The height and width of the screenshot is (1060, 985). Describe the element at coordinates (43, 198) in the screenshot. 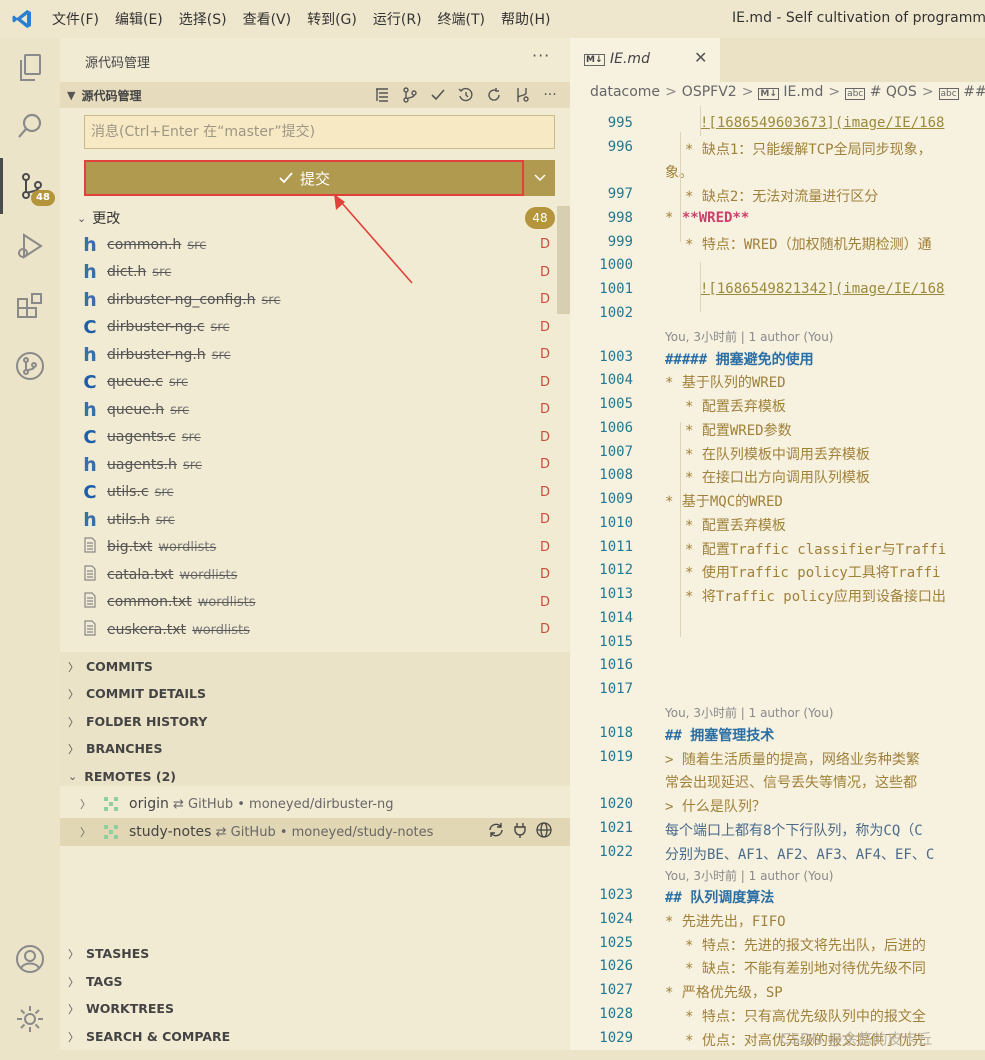

I see `source-control-badge: 48` at that location.